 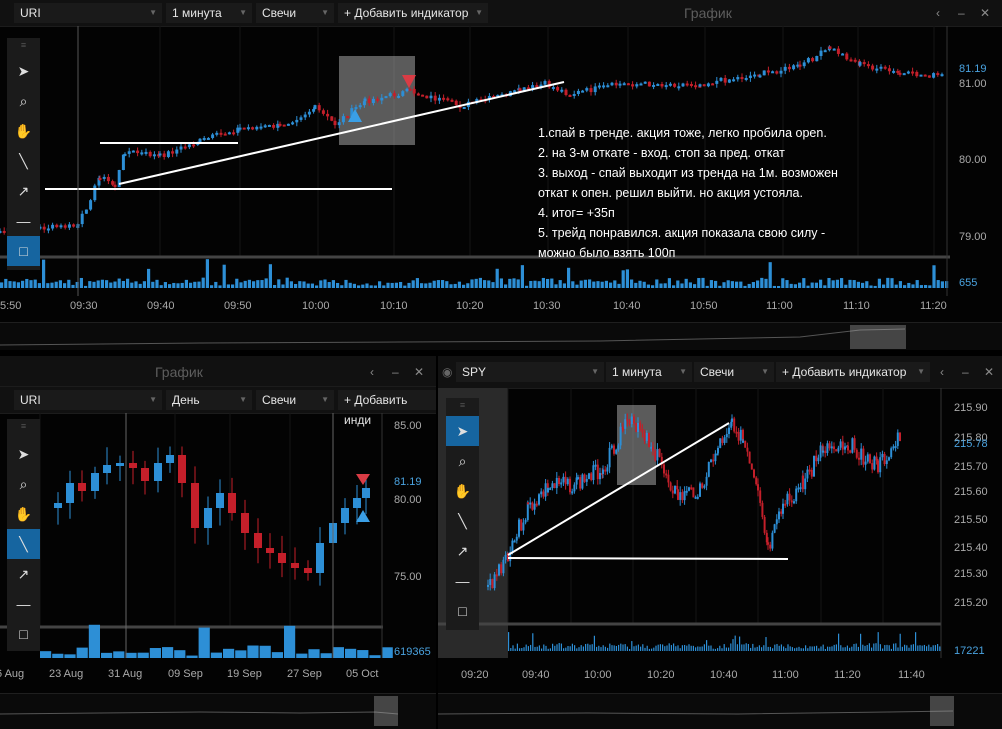 What do you see at coordinates (530, 372) in the screenshot?
I see `symbol-selector: SPY ▼` at bounding box center [530, 372].